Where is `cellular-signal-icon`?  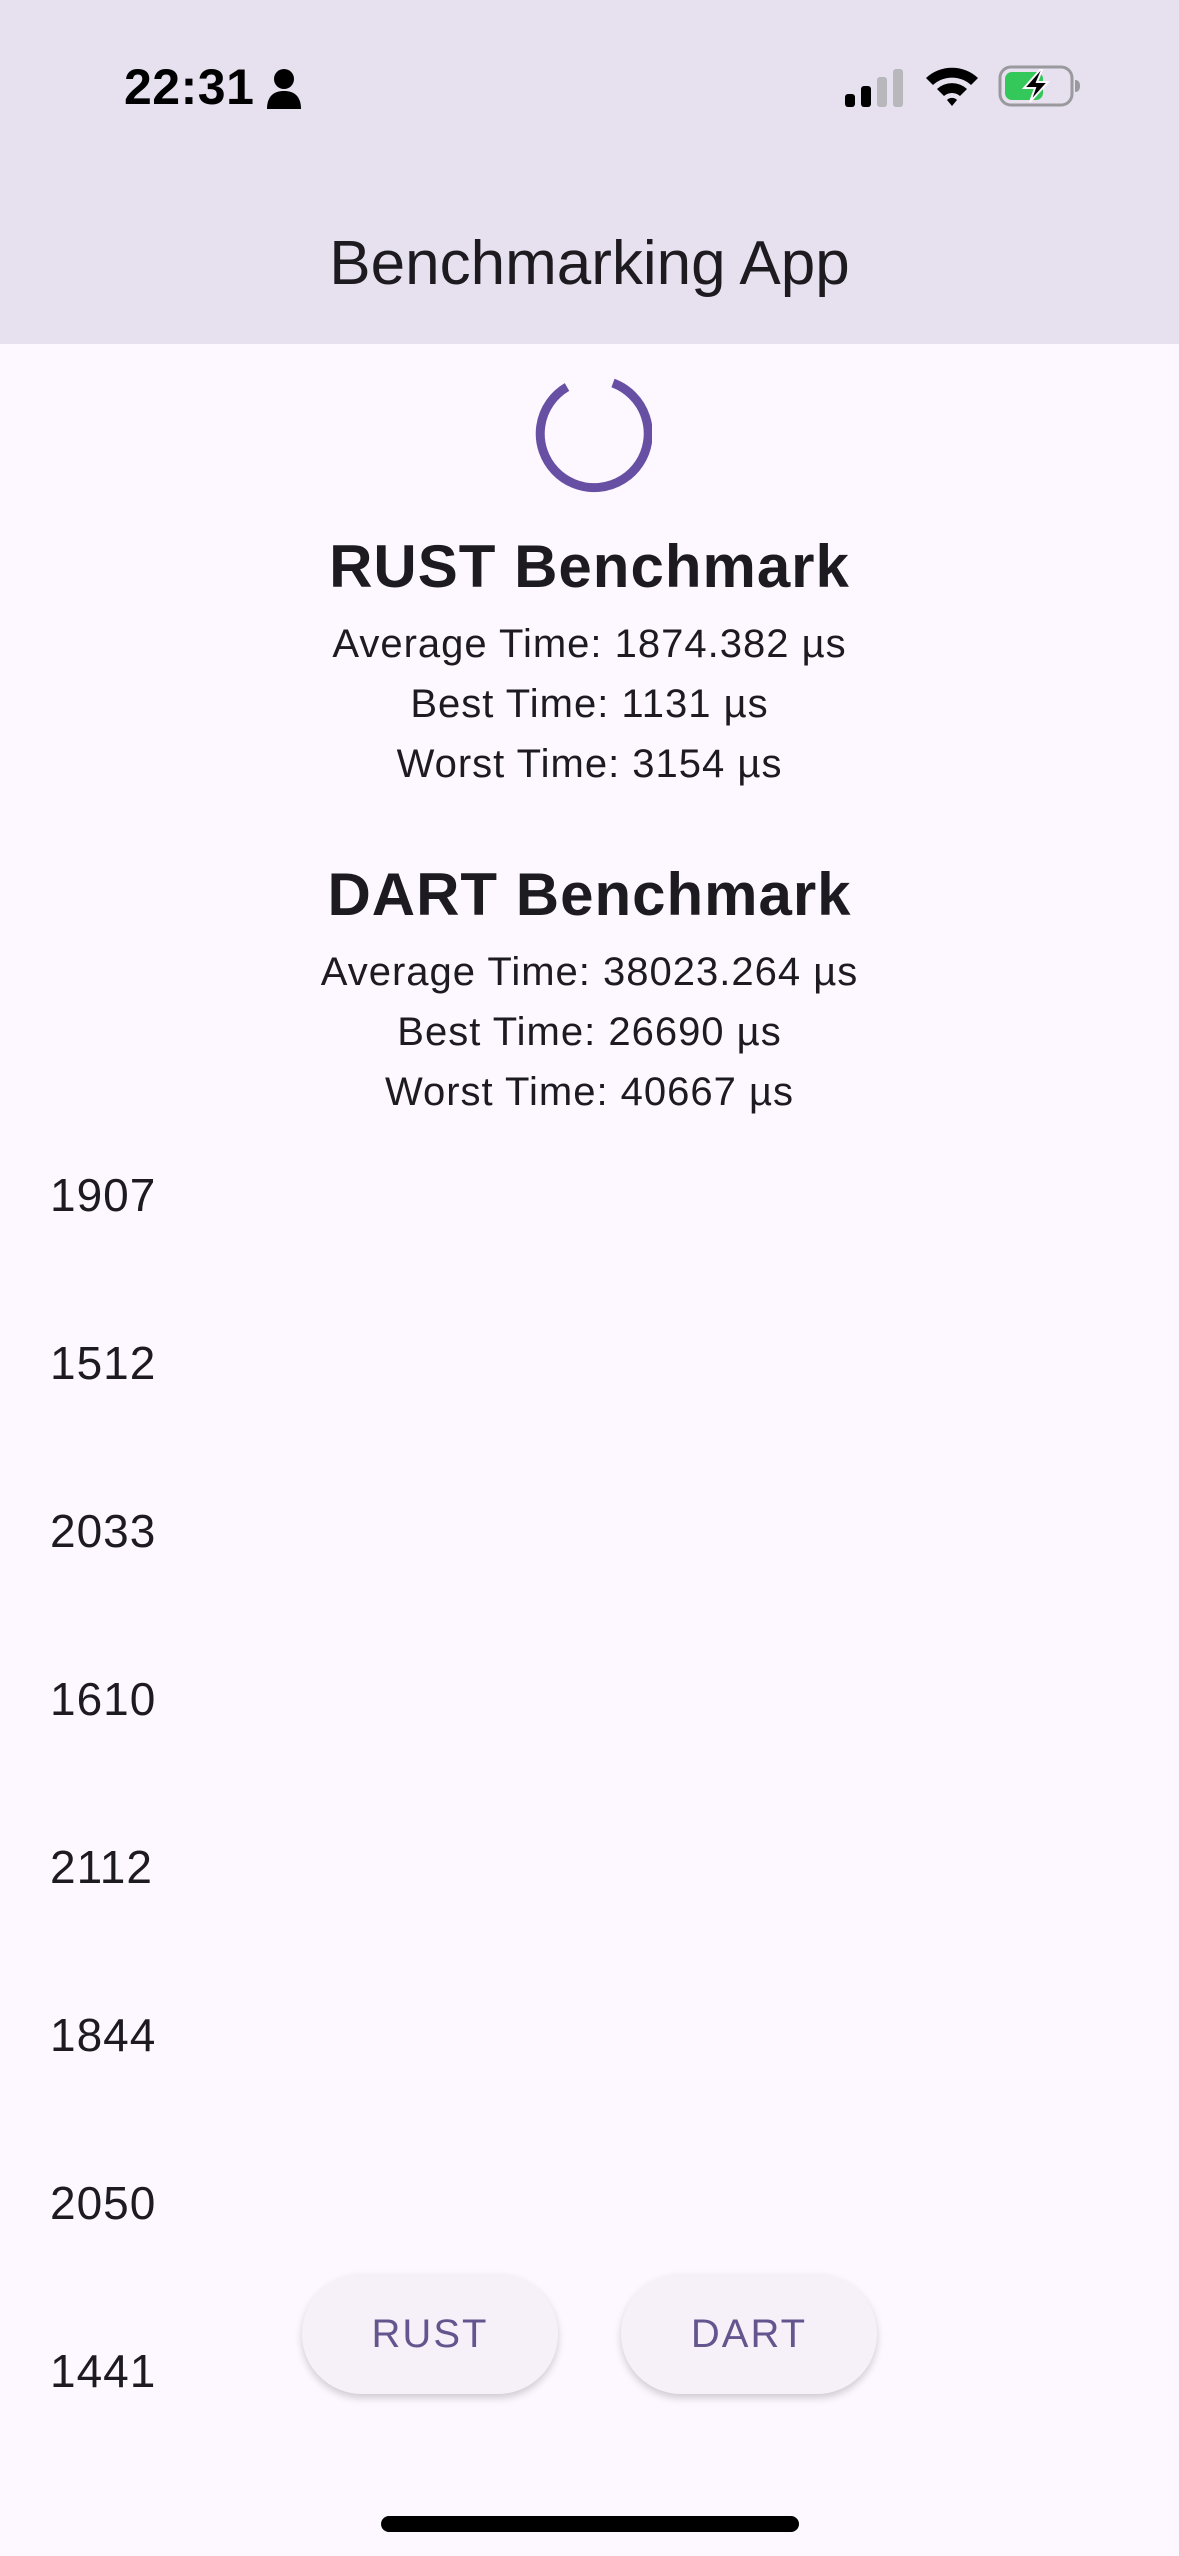
cellular-signal-icon is located at coordinates (874, 88).